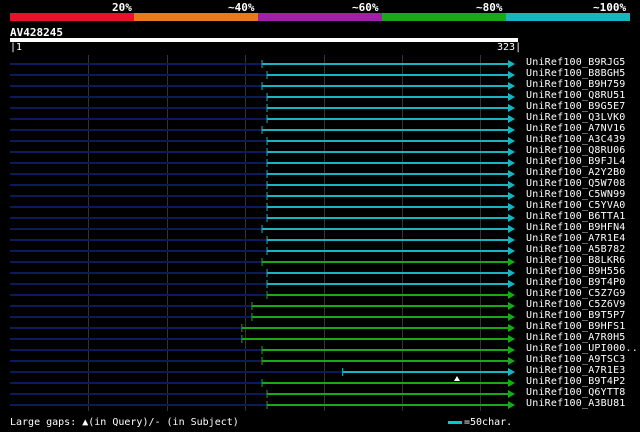 This screenshot has width=640, height=432. I want to click on hit-label: UniRef100_B9H759, so click(576, 84).